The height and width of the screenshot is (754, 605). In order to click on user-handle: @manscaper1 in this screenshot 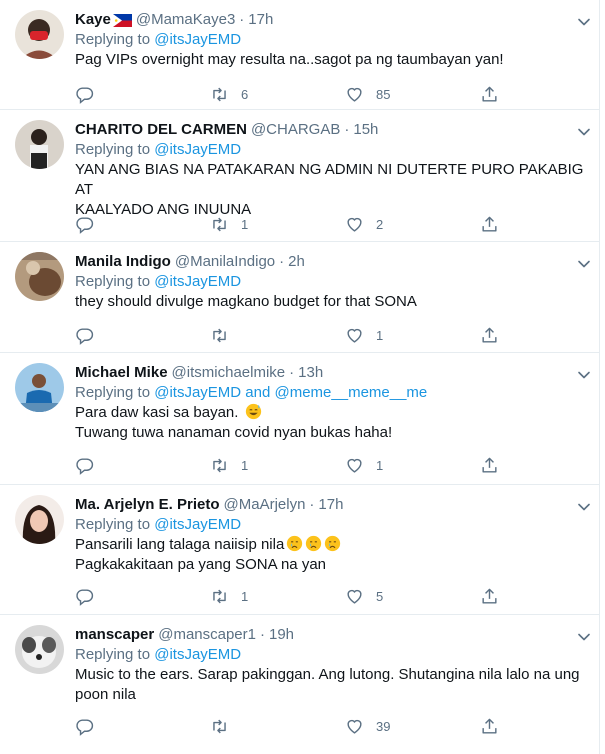, I will do `click(207, 635)`.